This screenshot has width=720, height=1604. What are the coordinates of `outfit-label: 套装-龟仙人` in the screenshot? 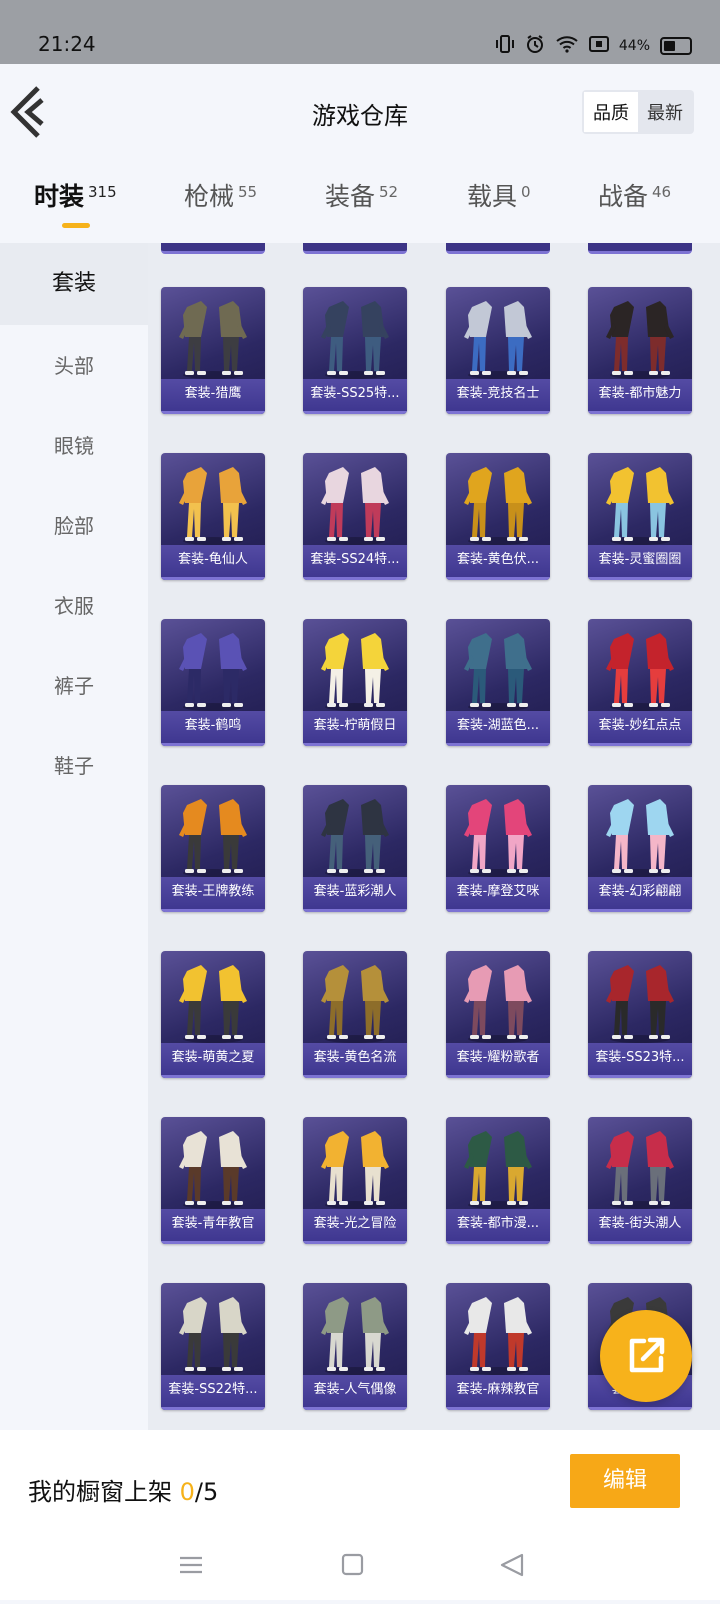 It's located at (213, 562).